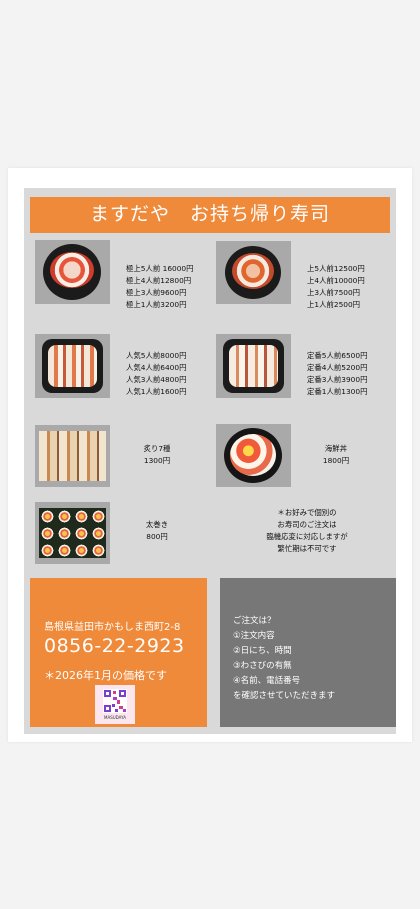  Describe the element at coordinates (157, 536) in the screenshot. I see `item-price: 800円` at that location.